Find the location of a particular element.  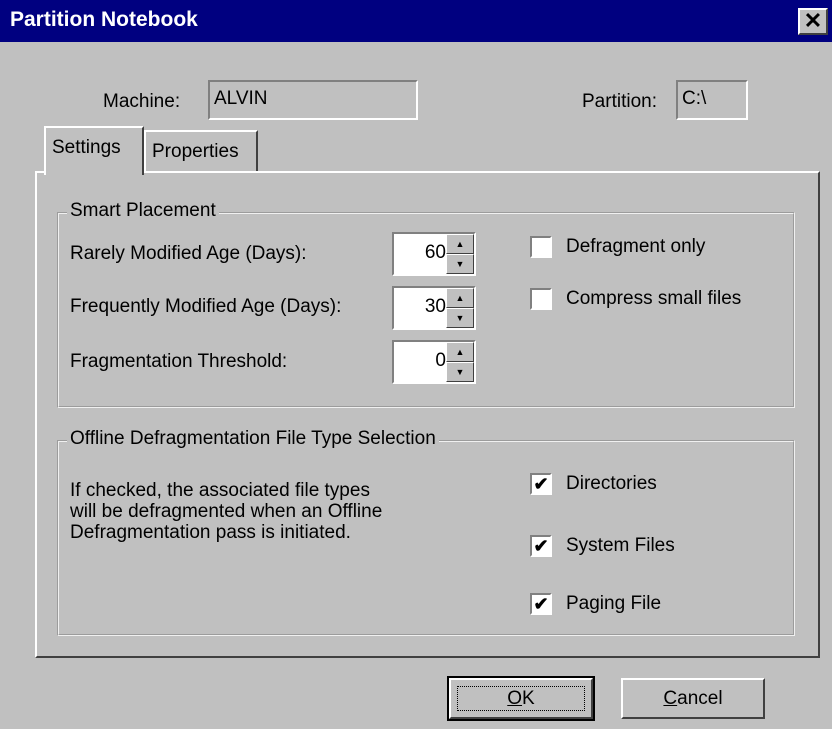

paging-file-label: Paging File is located at coordinates (614, 603).